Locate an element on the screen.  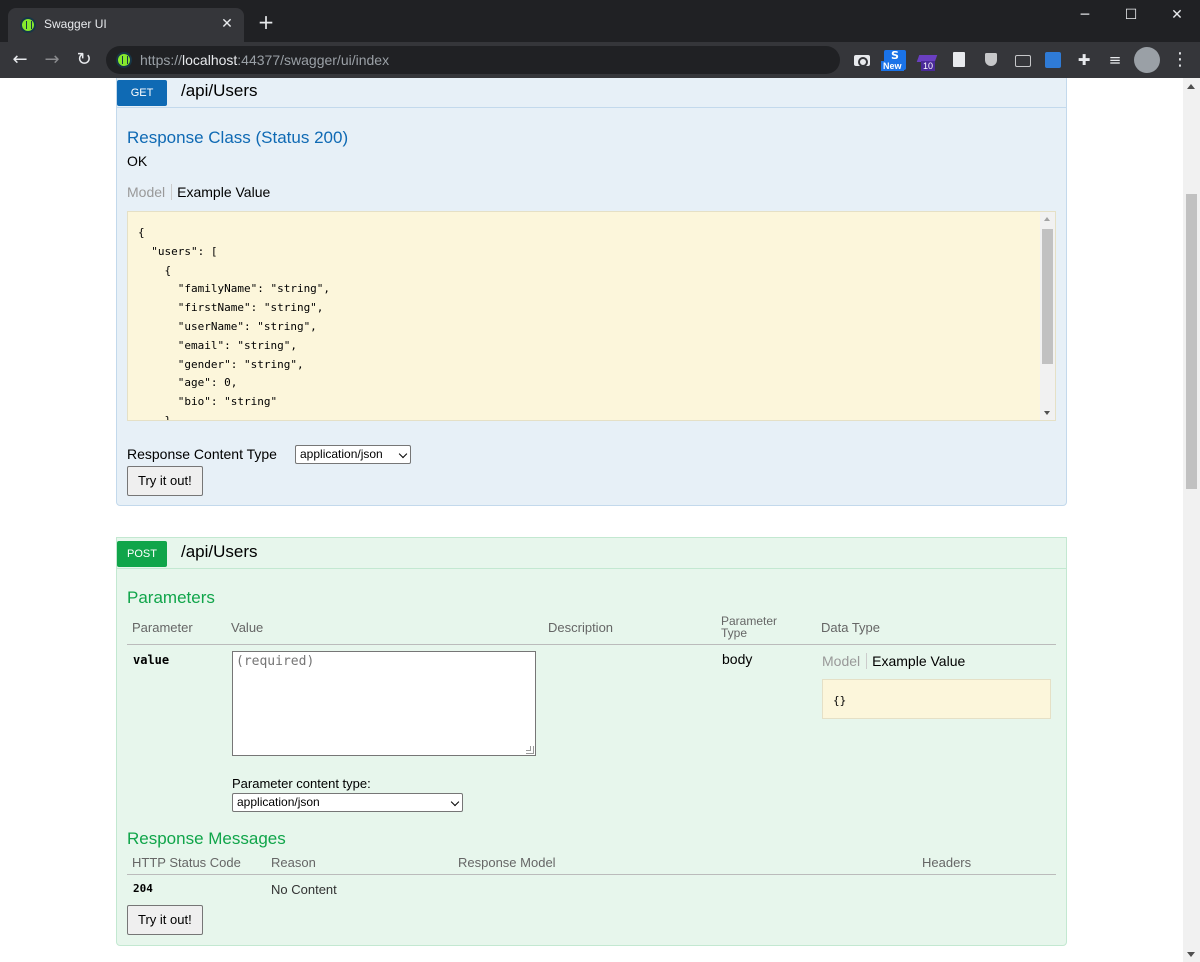
post-operation-path: /api/Users is located at coordinates (219, 552).